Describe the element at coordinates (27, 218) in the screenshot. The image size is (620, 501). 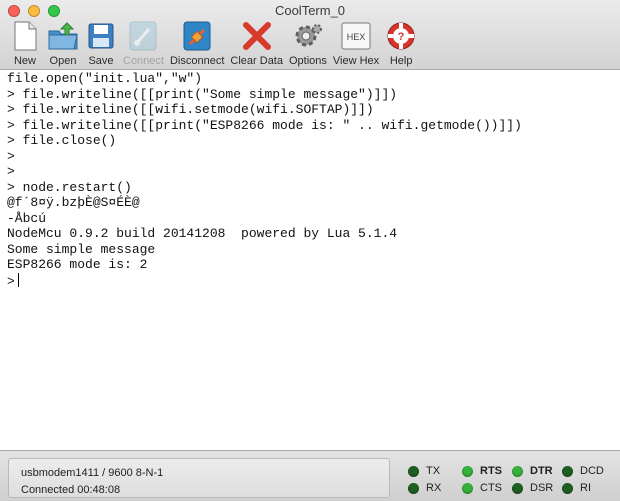
I see `terminal-line: -Åbcú` at that location.